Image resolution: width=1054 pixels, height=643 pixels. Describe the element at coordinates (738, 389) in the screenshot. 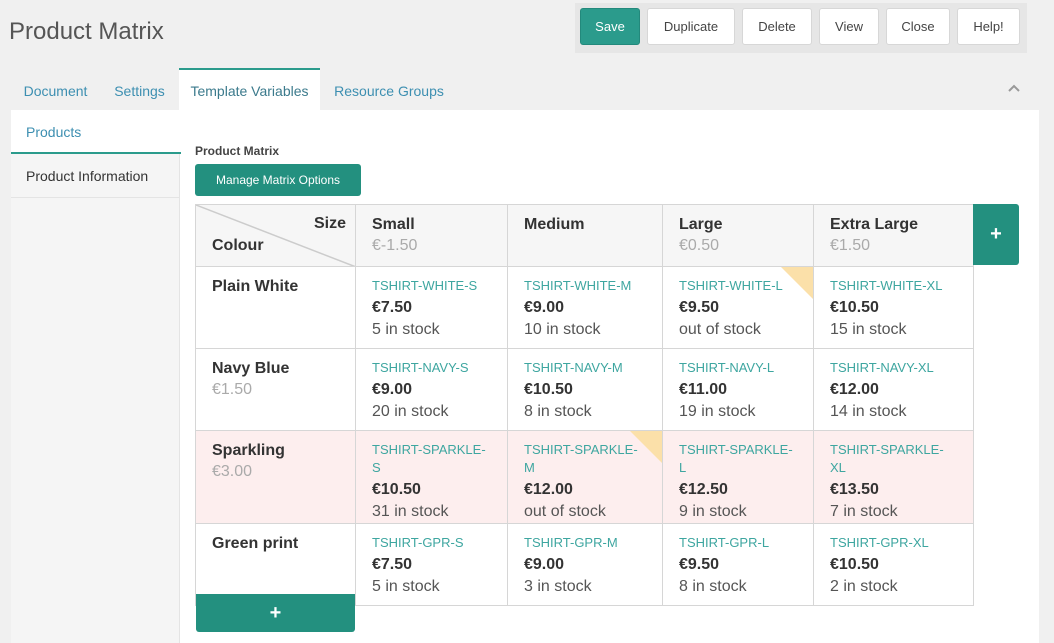

I see `variant-cell: TSHIRT-NAVY-L €11.00 19 in stock` at that location.